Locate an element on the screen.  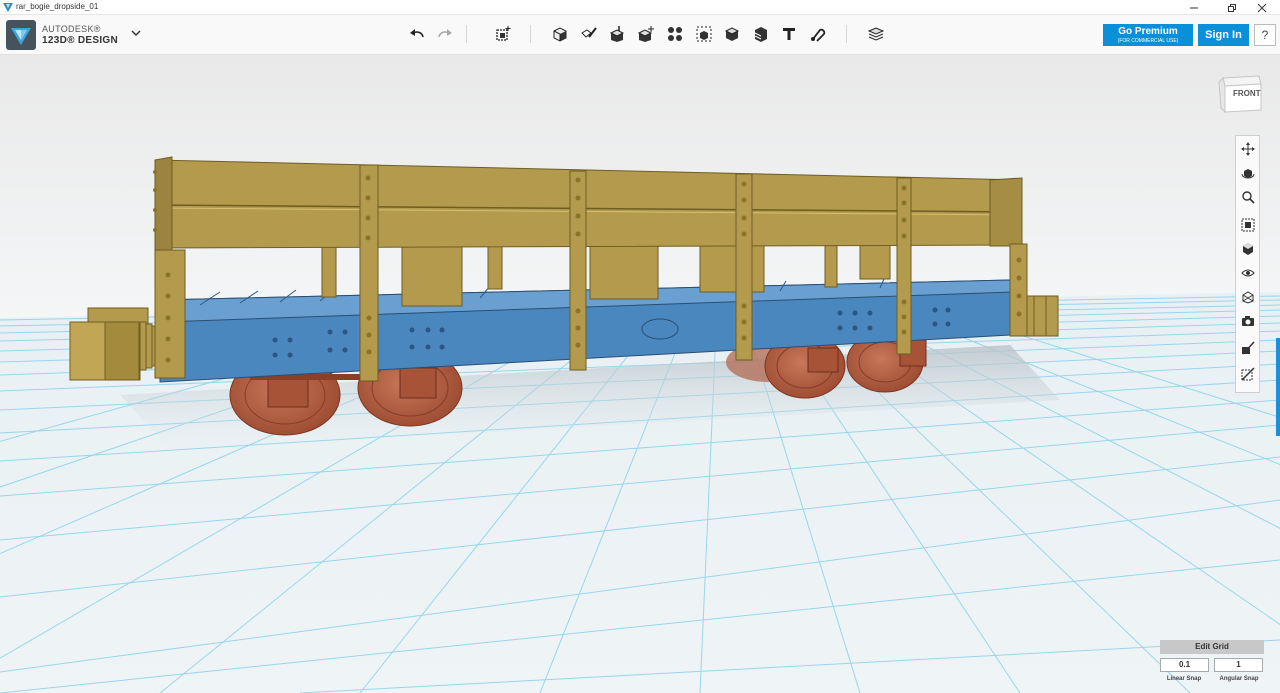
view-cube: FRONT is located at coordinates (1240, 94).